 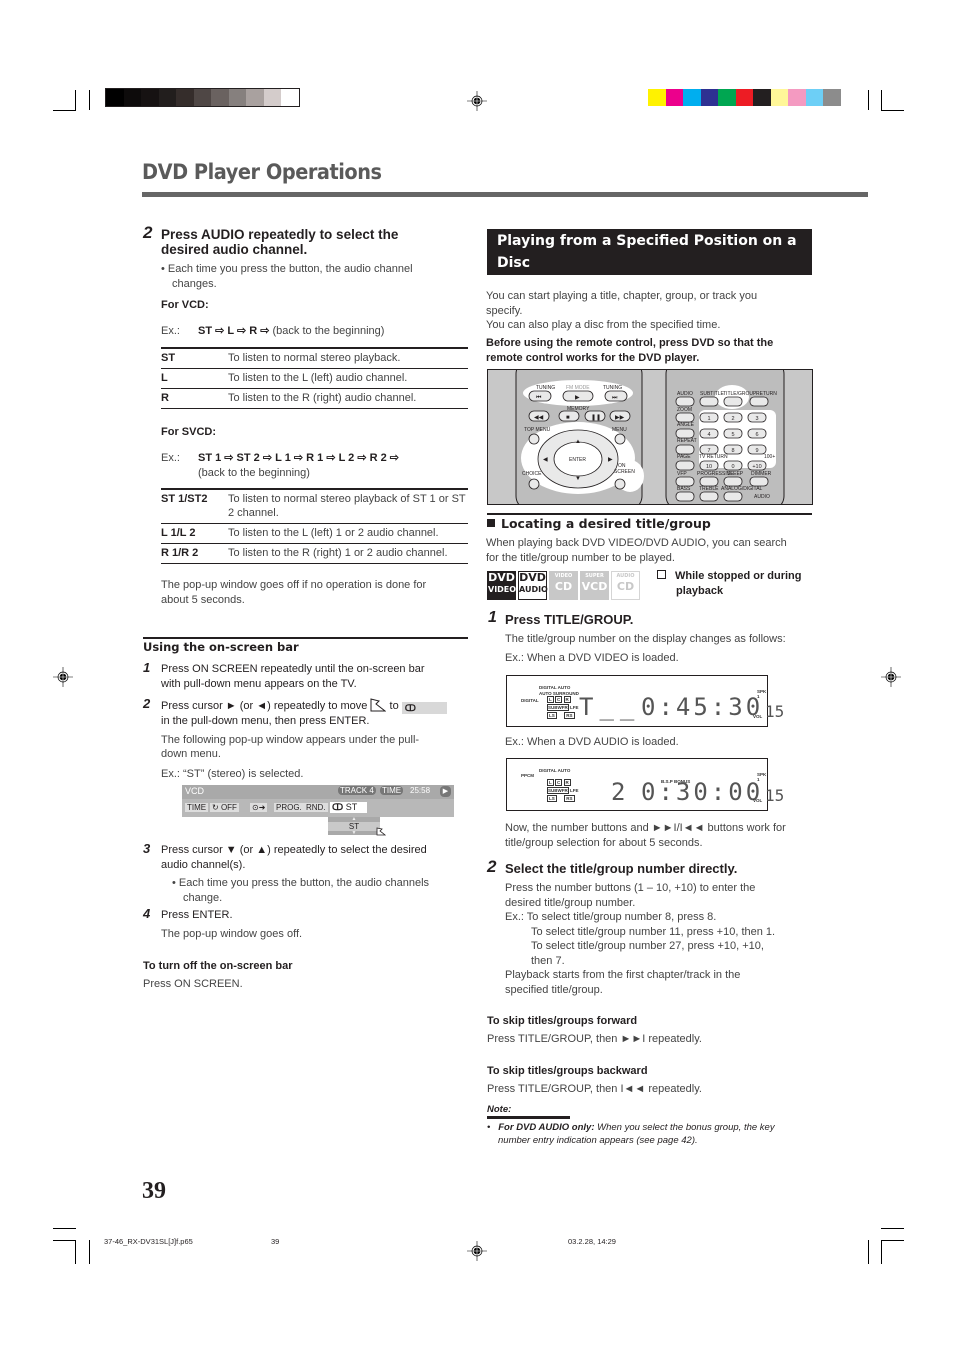 I want to click on text-line: Ex.: When a DVD AUDIO is loaded., so click(x=592, y=742).